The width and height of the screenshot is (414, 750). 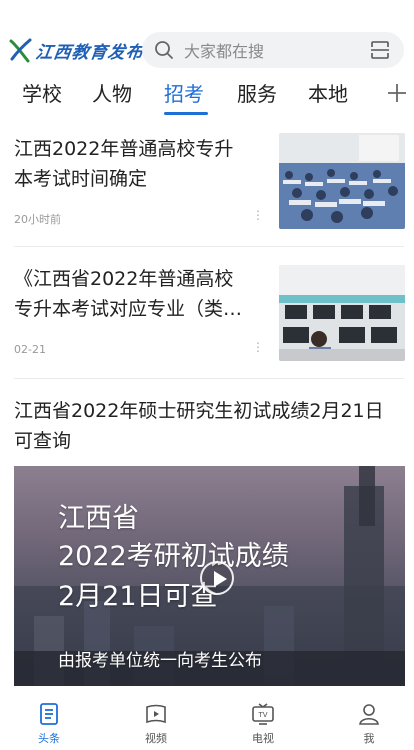 I want to click on nav-me: 我, so click(x=369, y=724).